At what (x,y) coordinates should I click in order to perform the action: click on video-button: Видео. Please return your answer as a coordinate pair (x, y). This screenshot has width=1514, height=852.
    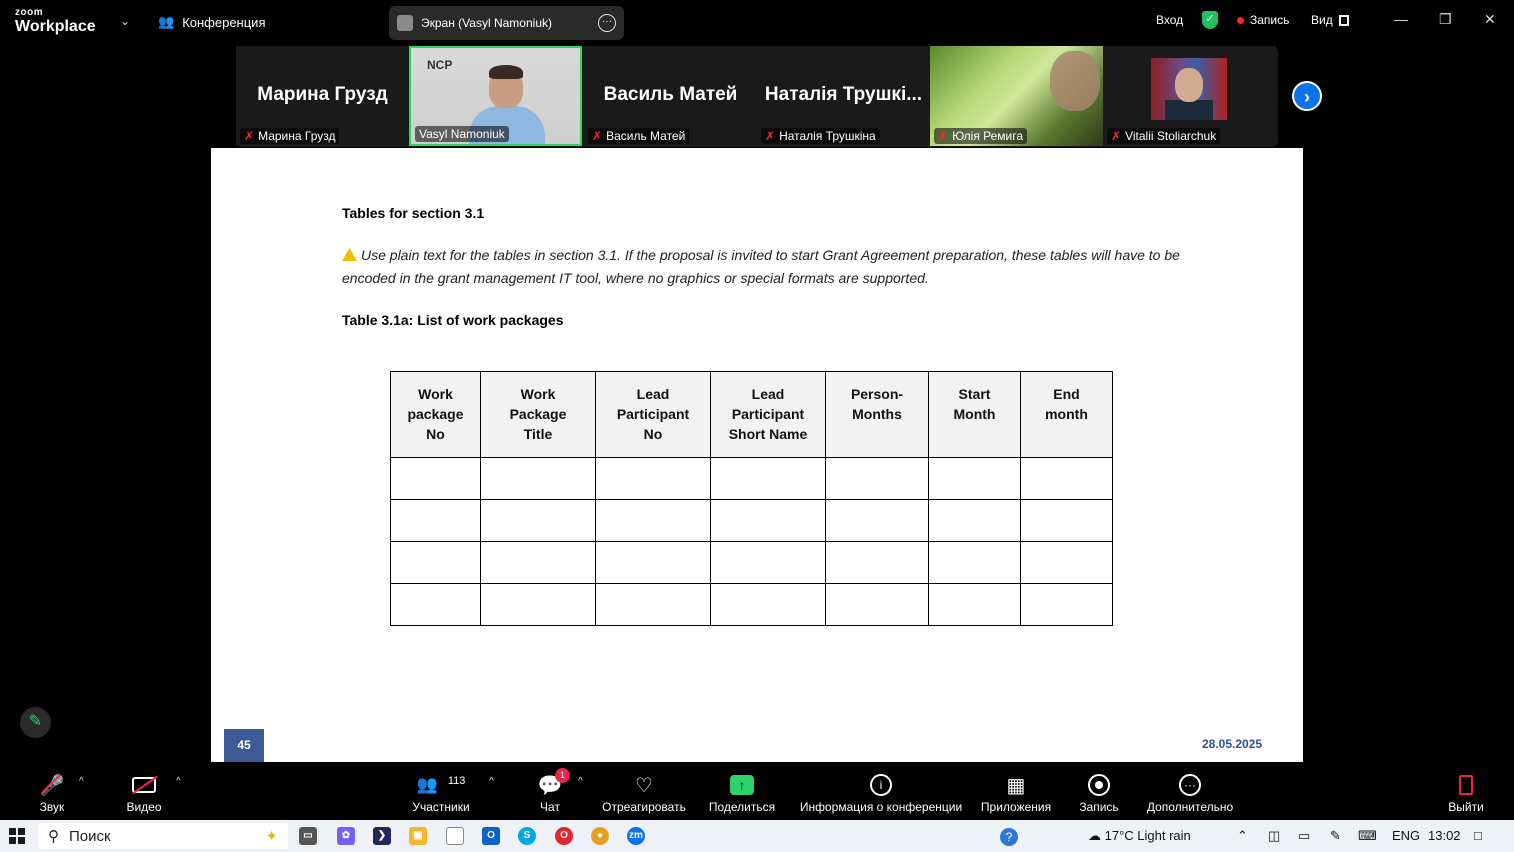
    Looking at the image, I should click on (144, 791).